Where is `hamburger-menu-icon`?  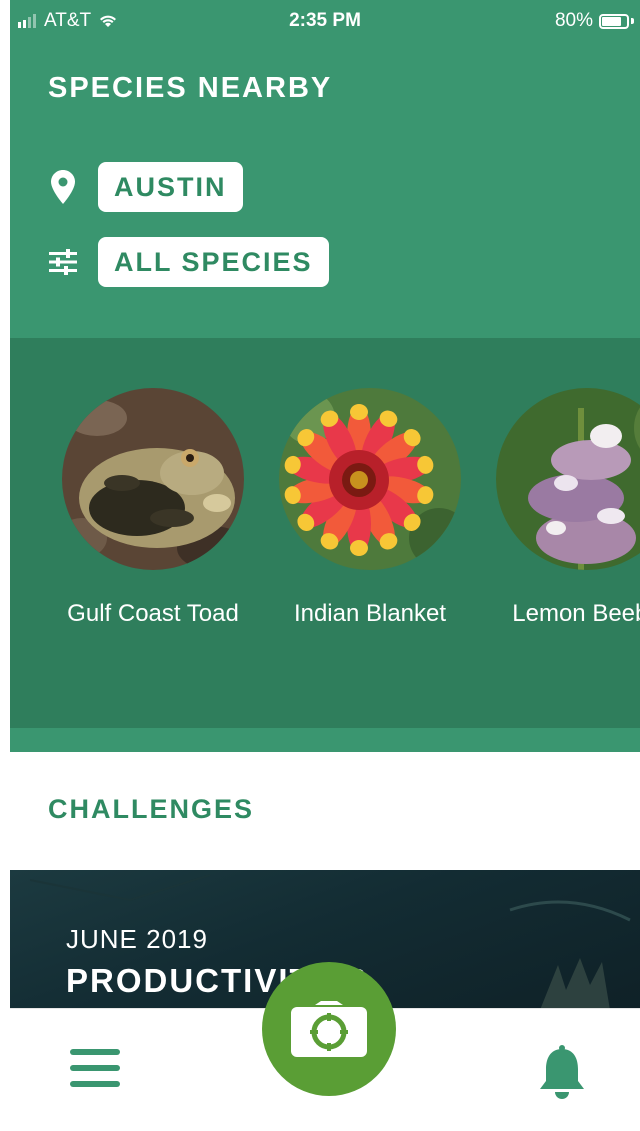
hamburger-menu-icon is located at coordinates (95, 1072).